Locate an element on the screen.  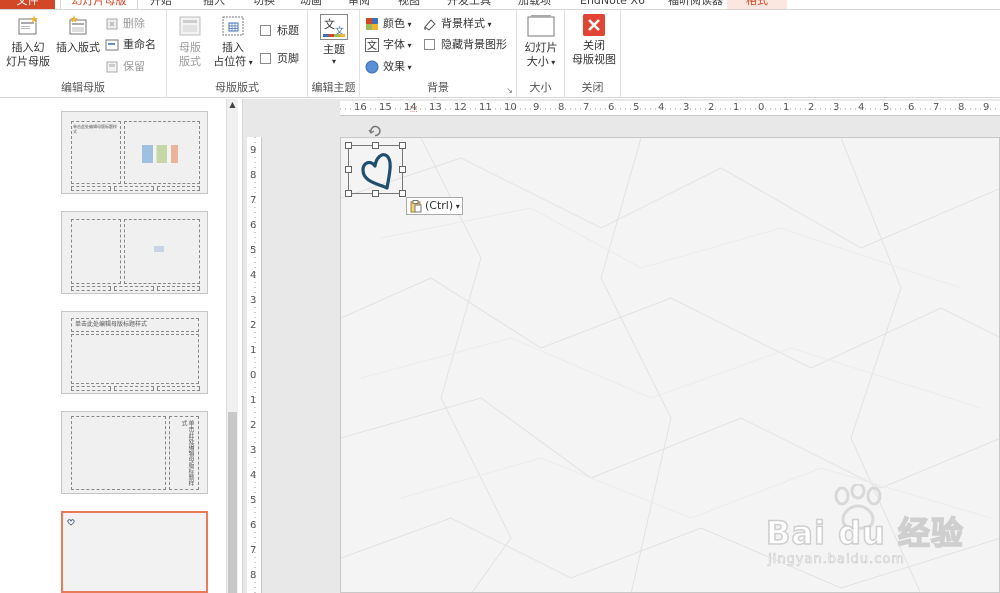
title-checkbox: 标题 is located at coordinates (279, 31).